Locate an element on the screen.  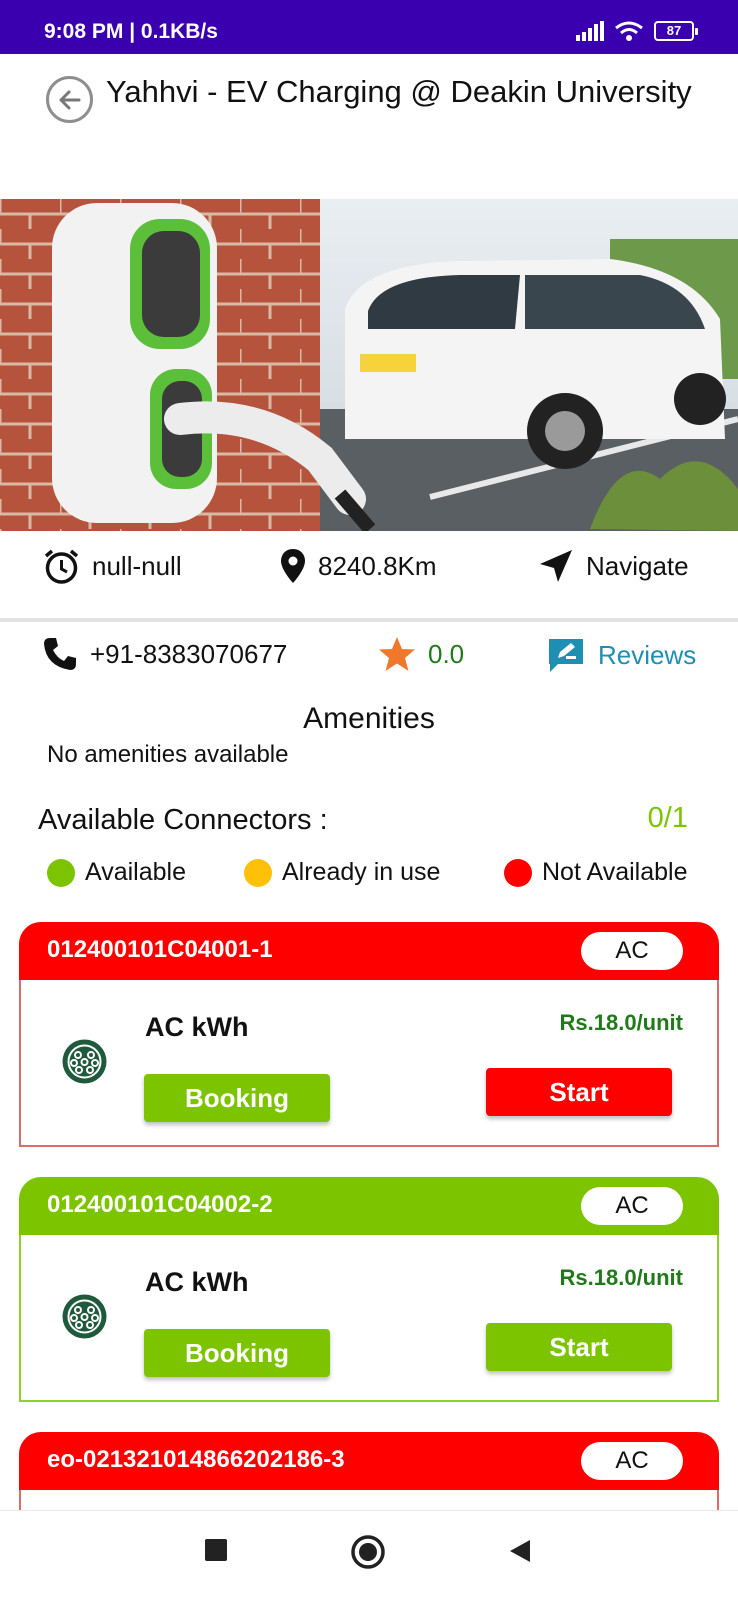
info-row: null-null 8240.8Km Navigate is located at coordinates (369, 576).